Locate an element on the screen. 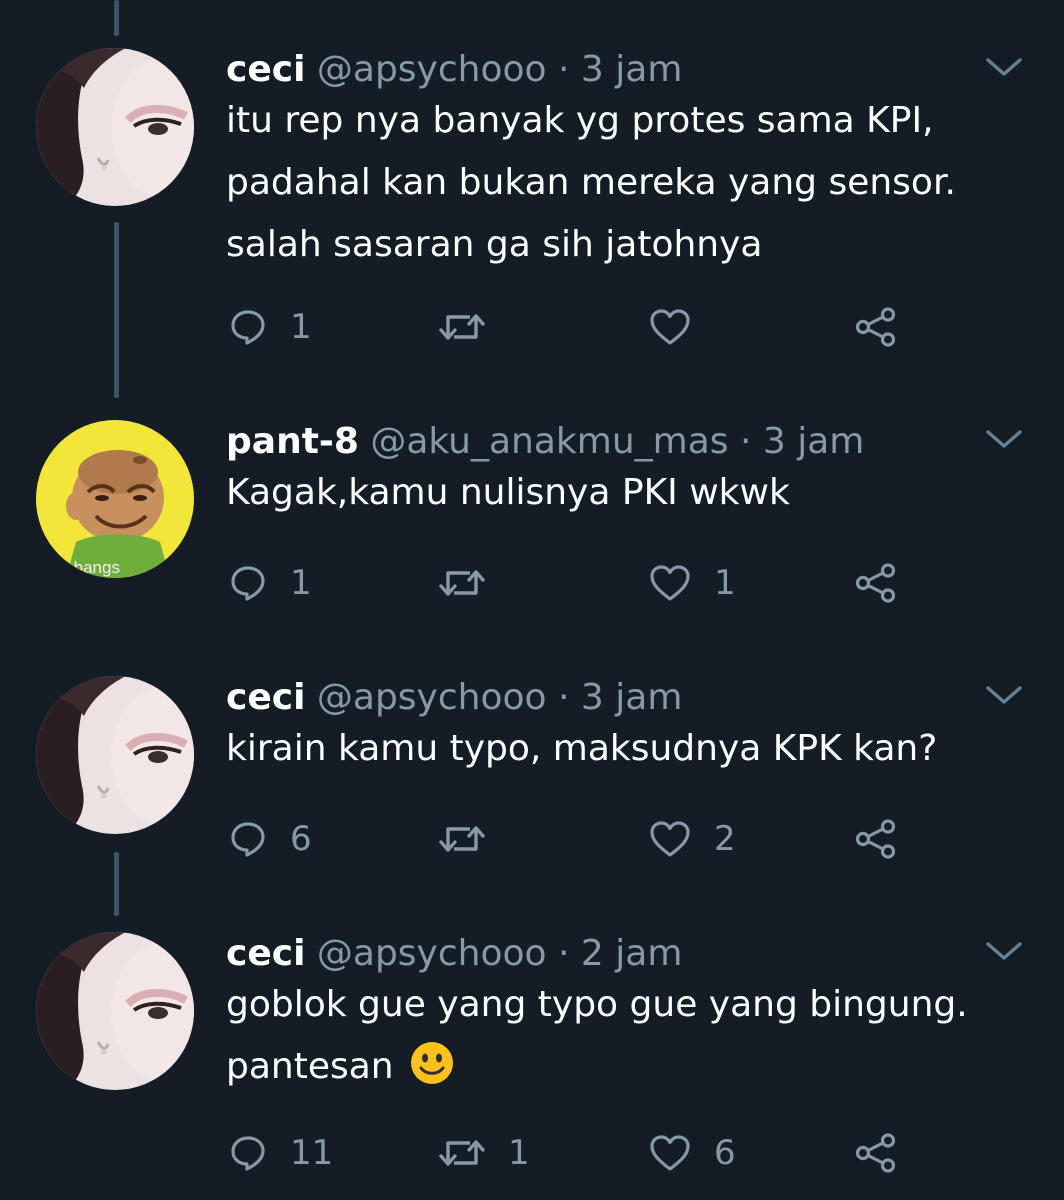 The width and height of the screenshot is (1064, 1200). tweet-text-line: salah sasaran ga sih jatohnya is located at coordinates (494, 244).